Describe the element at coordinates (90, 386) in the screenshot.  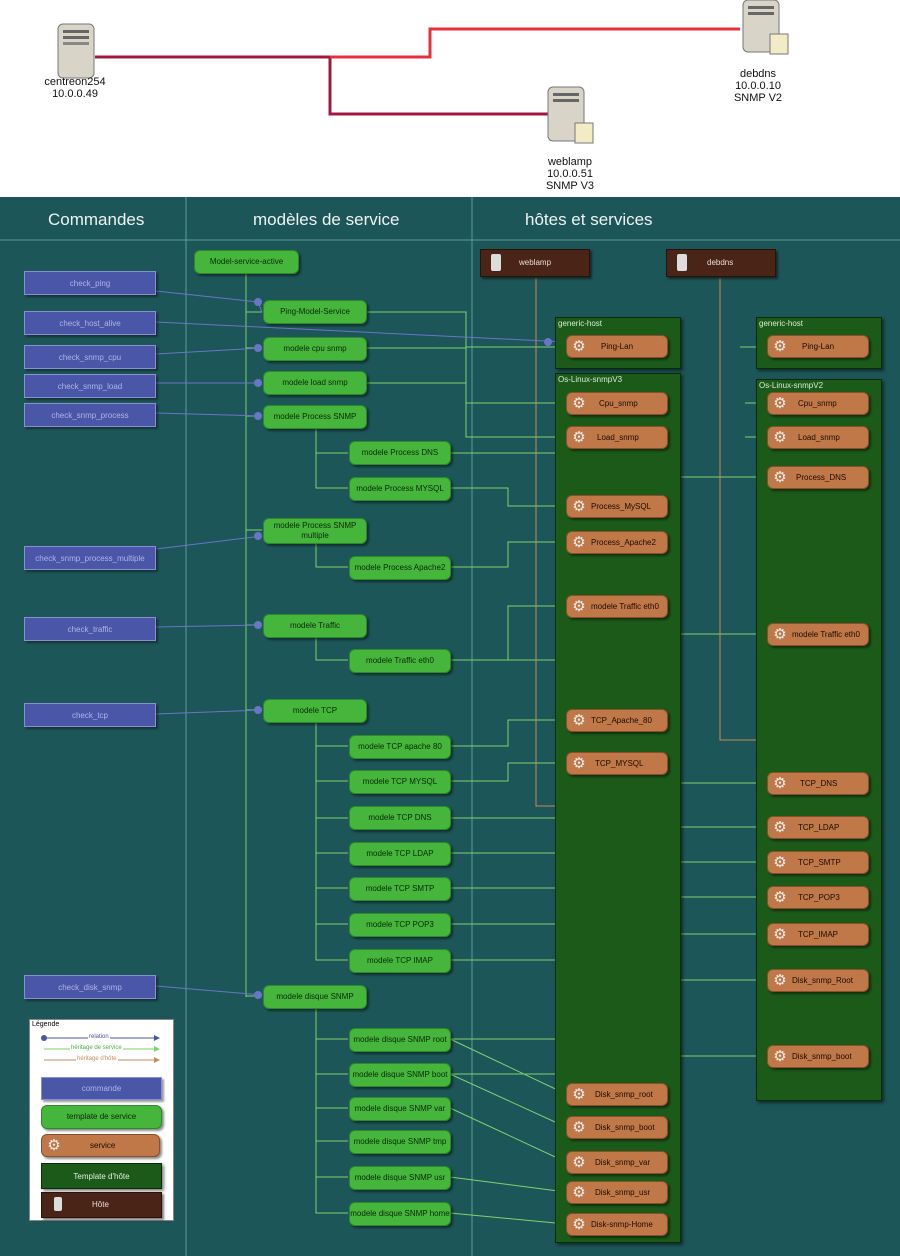
I see `command-check-snmp-load: check_snmp_load` at that location.